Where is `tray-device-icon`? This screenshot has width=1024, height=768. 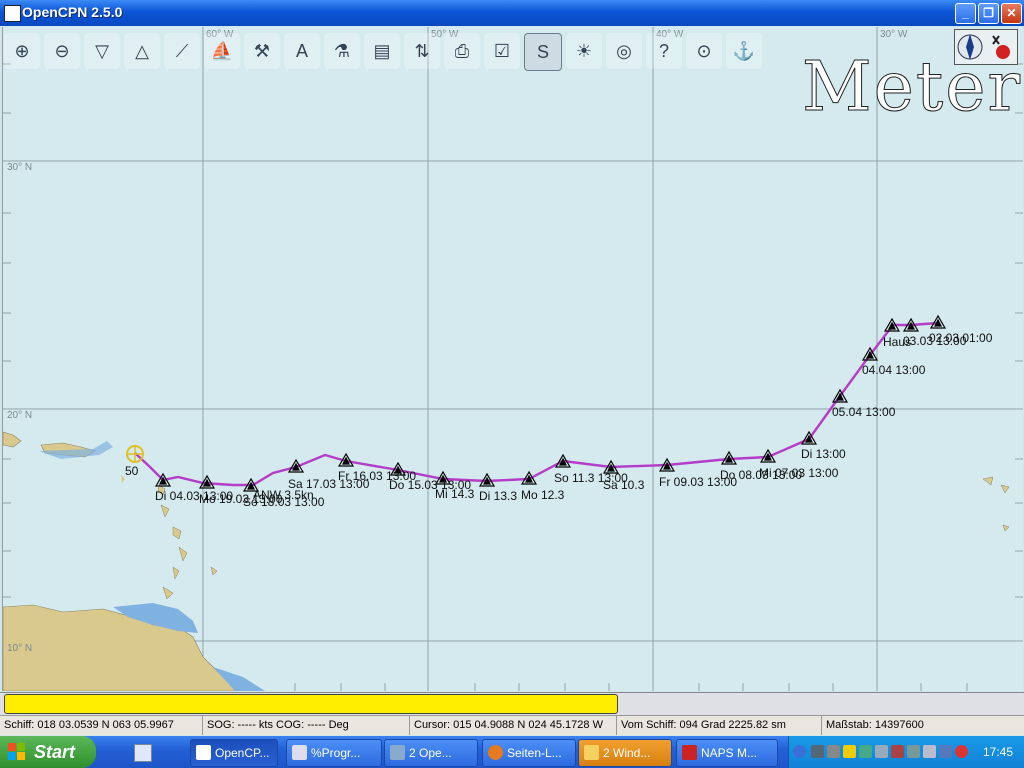
tray-device-icon is located at coordinates (833, 751).